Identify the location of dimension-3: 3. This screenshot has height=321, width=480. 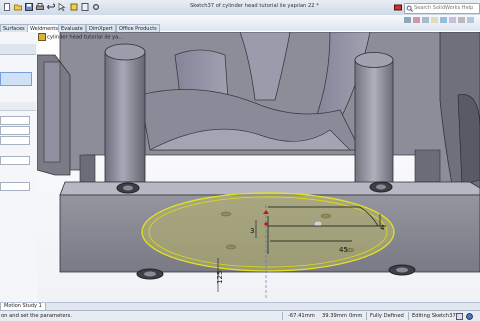
(252, 231).